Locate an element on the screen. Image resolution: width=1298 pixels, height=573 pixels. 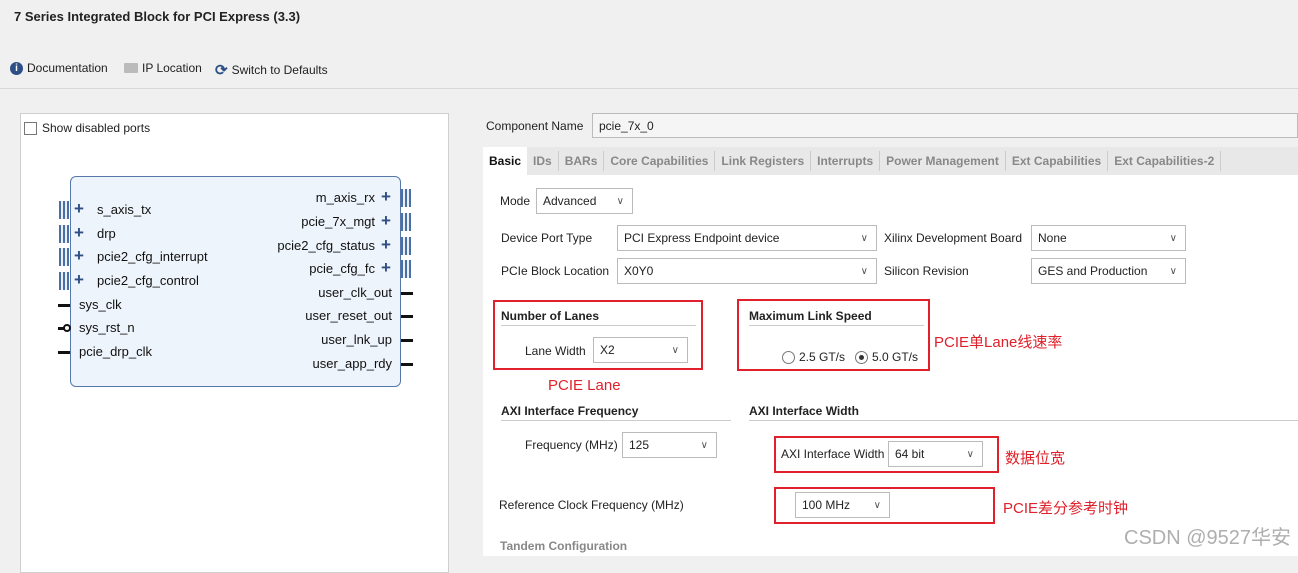
speed-radio-2-5: 2.5 GT/s is located at coordinates (813, 357).